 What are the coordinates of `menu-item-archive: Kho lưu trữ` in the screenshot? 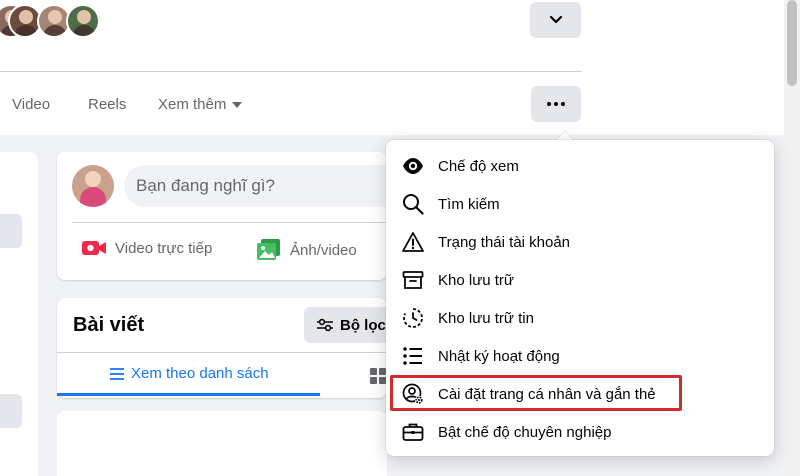 It's located at (580, 280).